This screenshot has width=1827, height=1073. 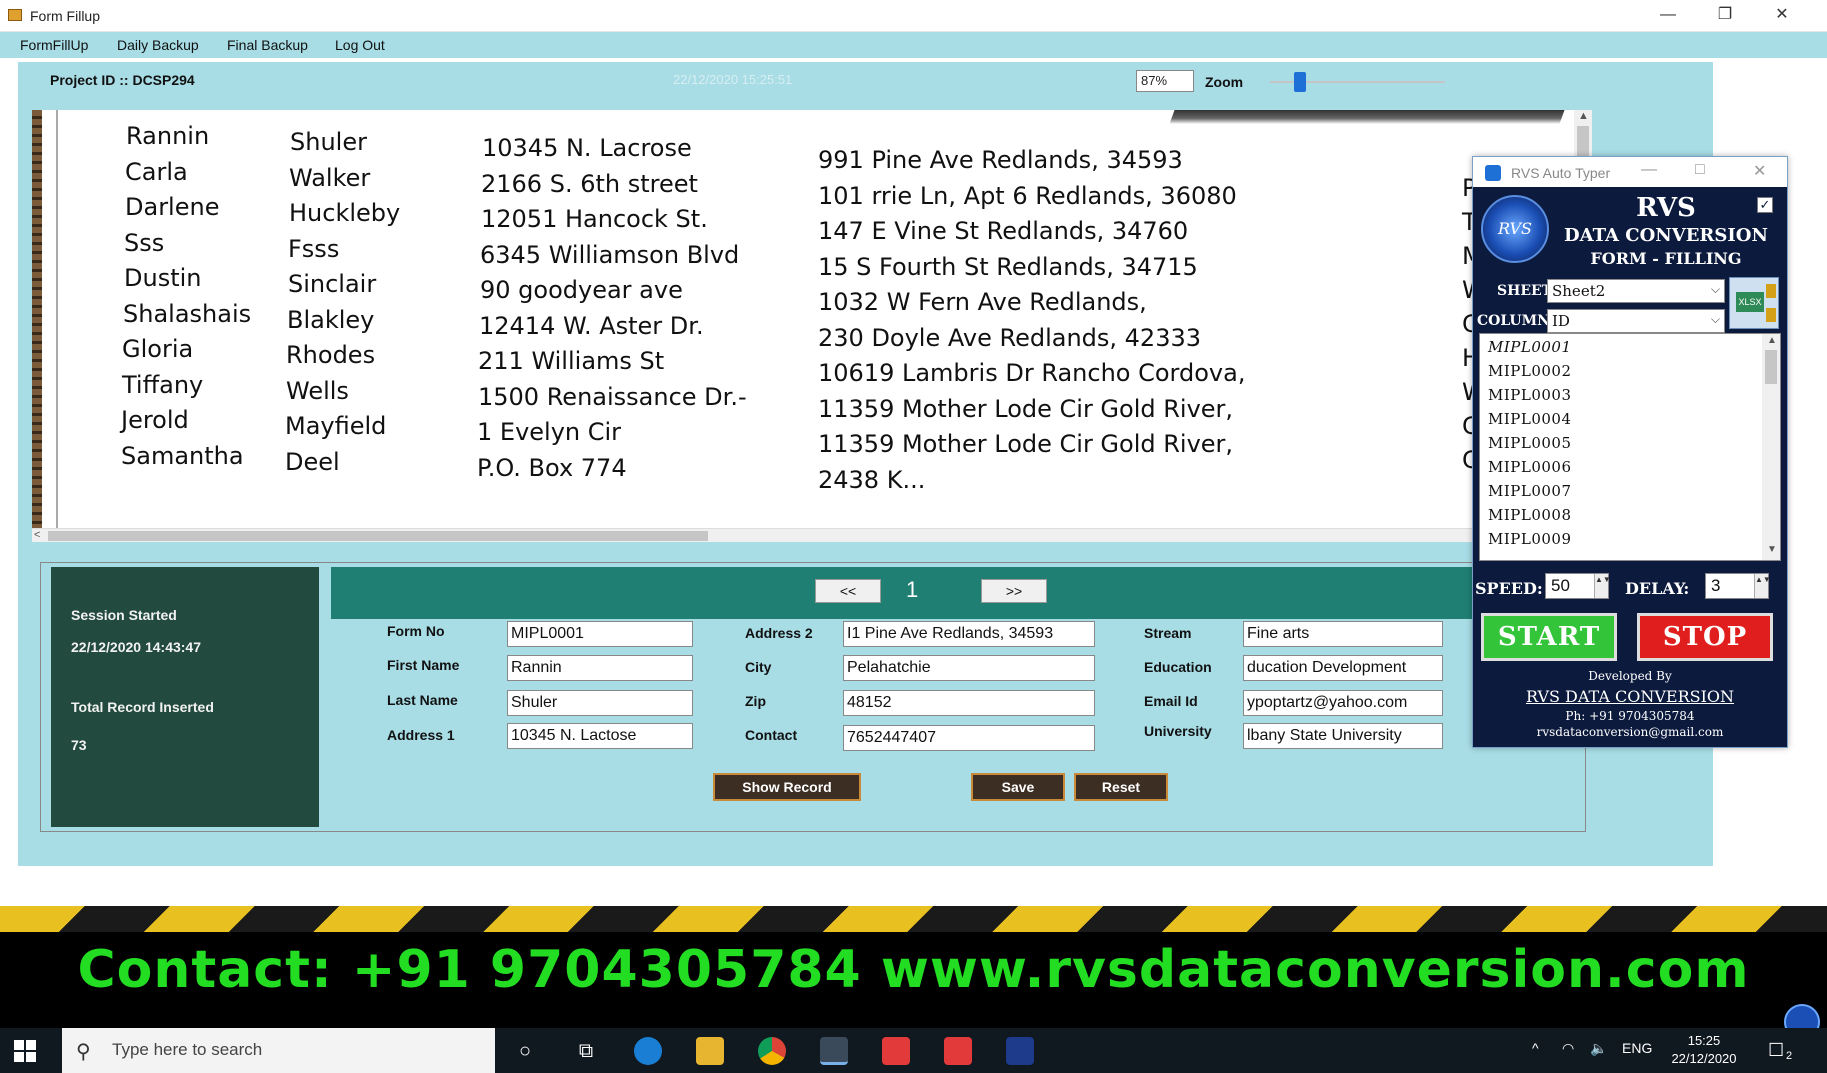 What do you see at coordinates (812, 535) in the screenshot?
I see `document-horizontal-scrollbar: <` at bounding box center [812, 535].